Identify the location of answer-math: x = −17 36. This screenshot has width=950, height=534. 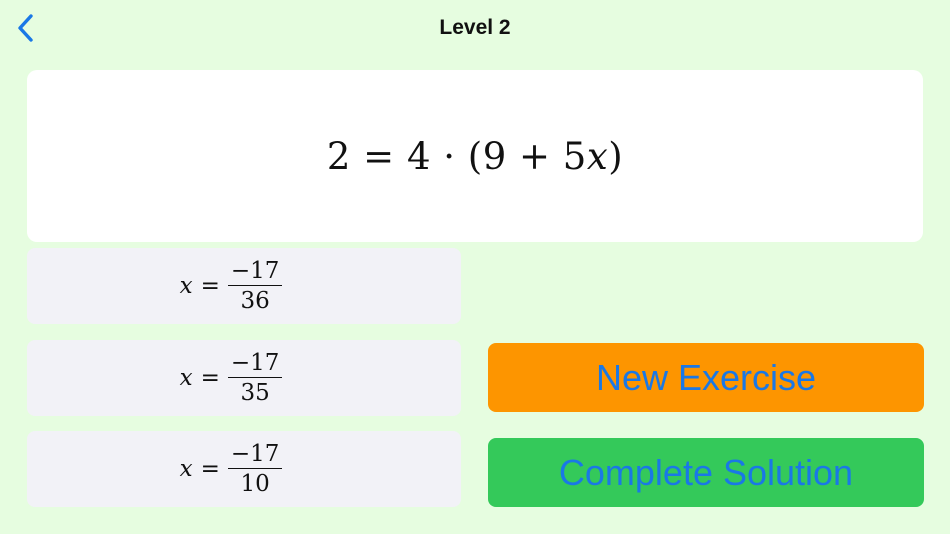
(231, 286).